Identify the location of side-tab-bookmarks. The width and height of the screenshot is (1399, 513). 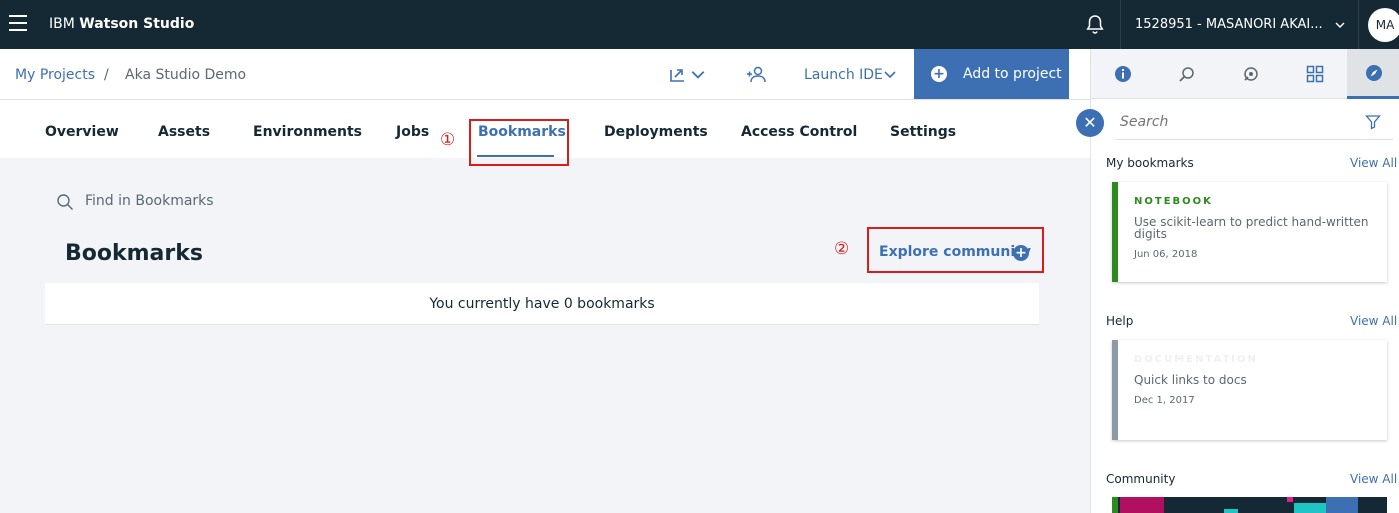
(1373, 74).